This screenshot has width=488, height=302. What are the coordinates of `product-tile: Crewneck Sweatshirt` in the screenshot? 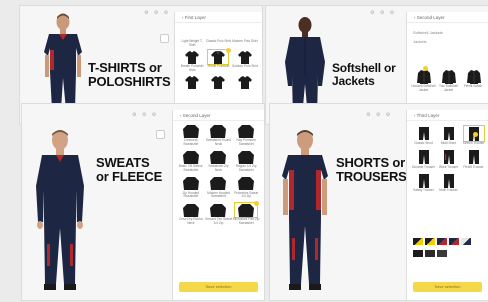 It's located at (191, 135).